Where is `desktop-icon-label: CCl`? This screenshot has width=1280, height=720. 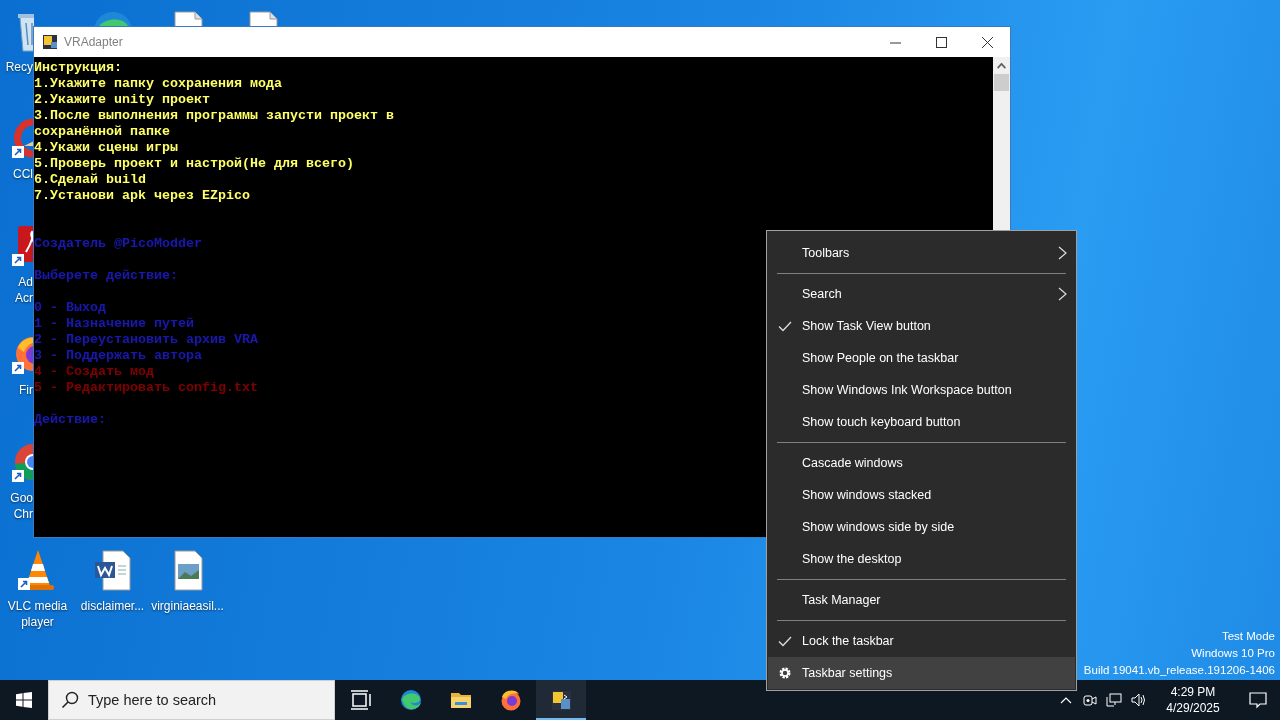 desktop-icon-label: CCl is located at coordinates (23, 174).